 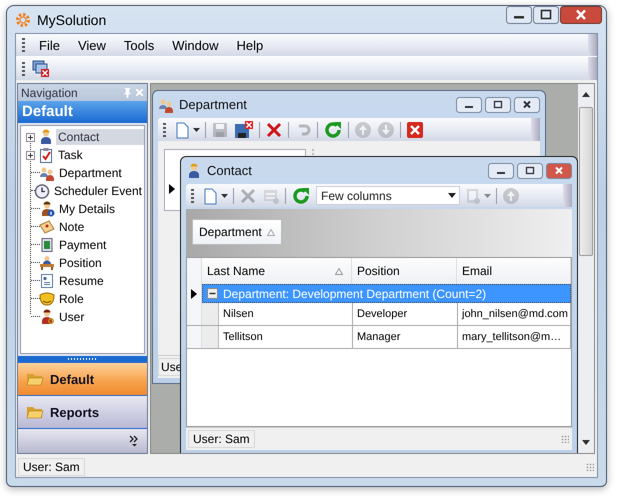 I want to click on save-close-icon, so click(x=244, y=129).